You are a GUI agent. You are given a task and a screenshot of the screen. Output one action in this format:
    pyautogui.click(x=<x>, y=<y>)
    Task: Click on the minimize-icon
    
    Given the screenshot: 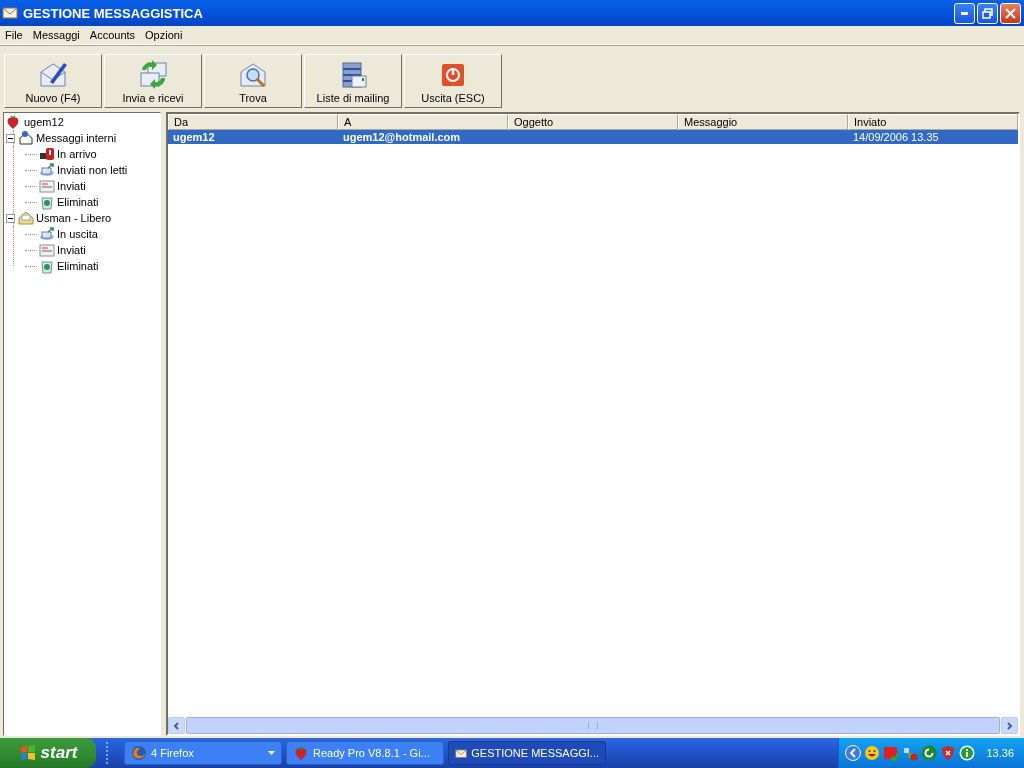 What is the action you would take?
    pyautogui.click(x=964, y=13)
    